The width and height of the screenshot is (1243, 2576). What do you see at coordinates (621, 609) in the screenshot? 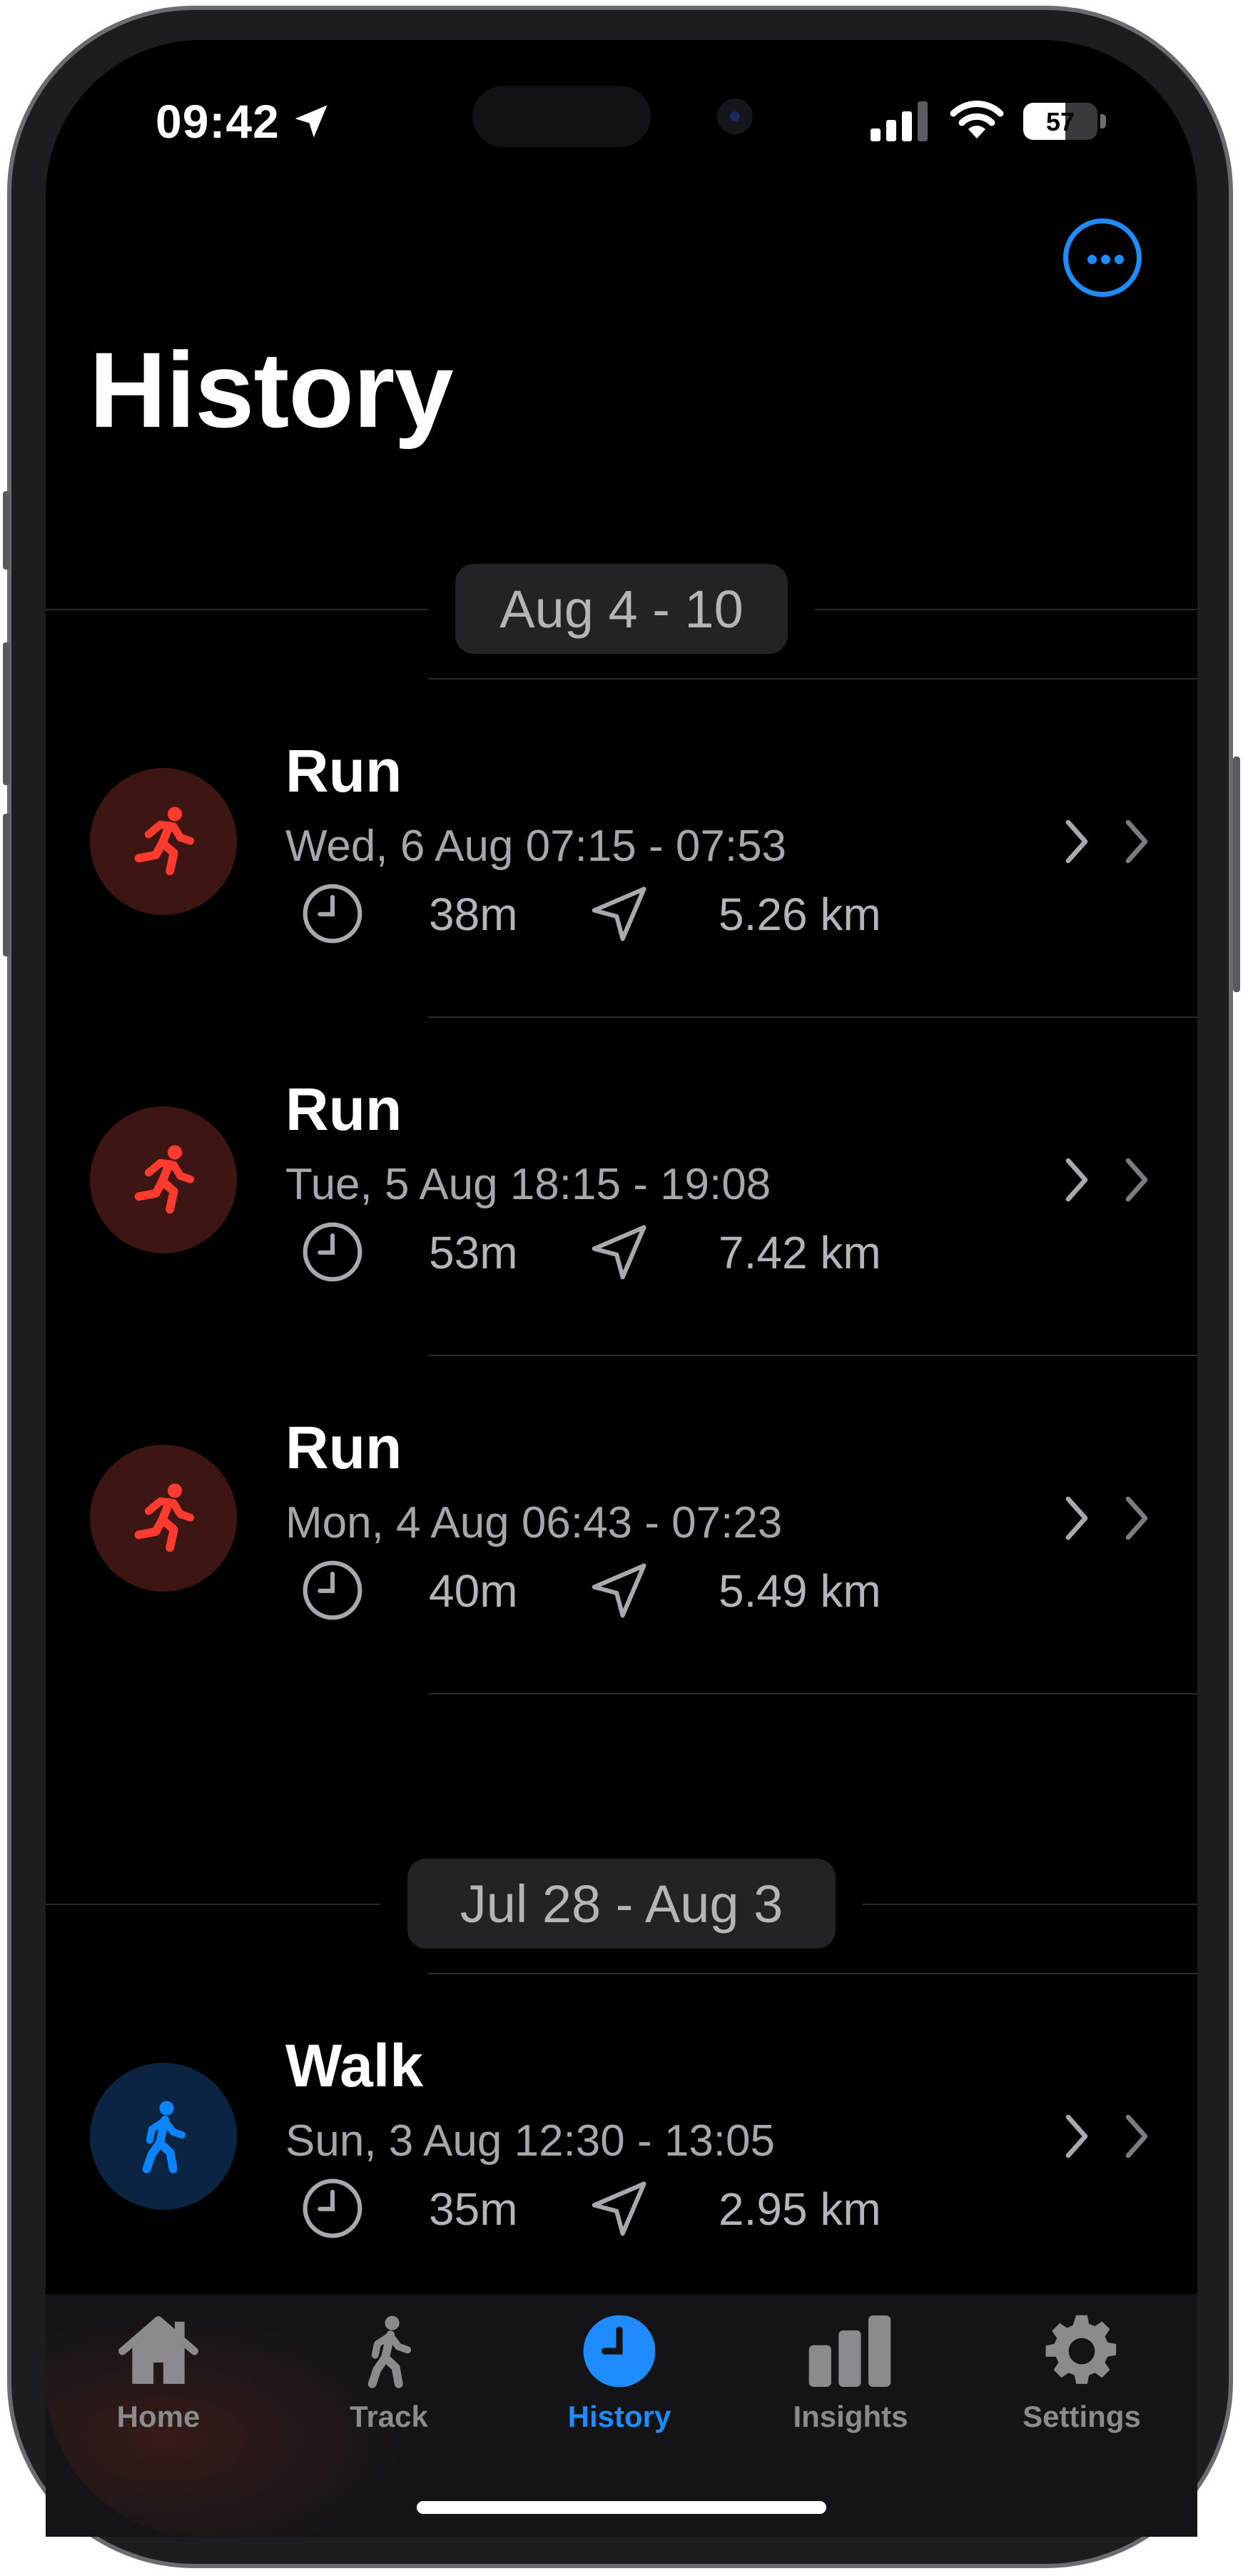
I see `week-range-pill: Aug 4 - 10` at bounding box center [621, 609].